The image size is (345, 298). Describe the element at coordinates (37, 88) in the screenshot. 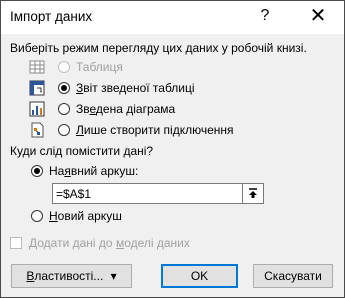

I see `pivot-table-icon` at that location.